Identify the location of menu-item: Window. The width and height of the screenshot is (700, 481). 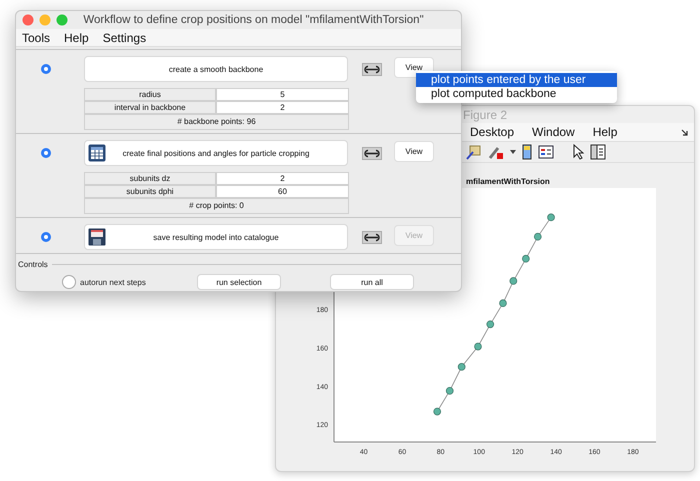
(553, 132).